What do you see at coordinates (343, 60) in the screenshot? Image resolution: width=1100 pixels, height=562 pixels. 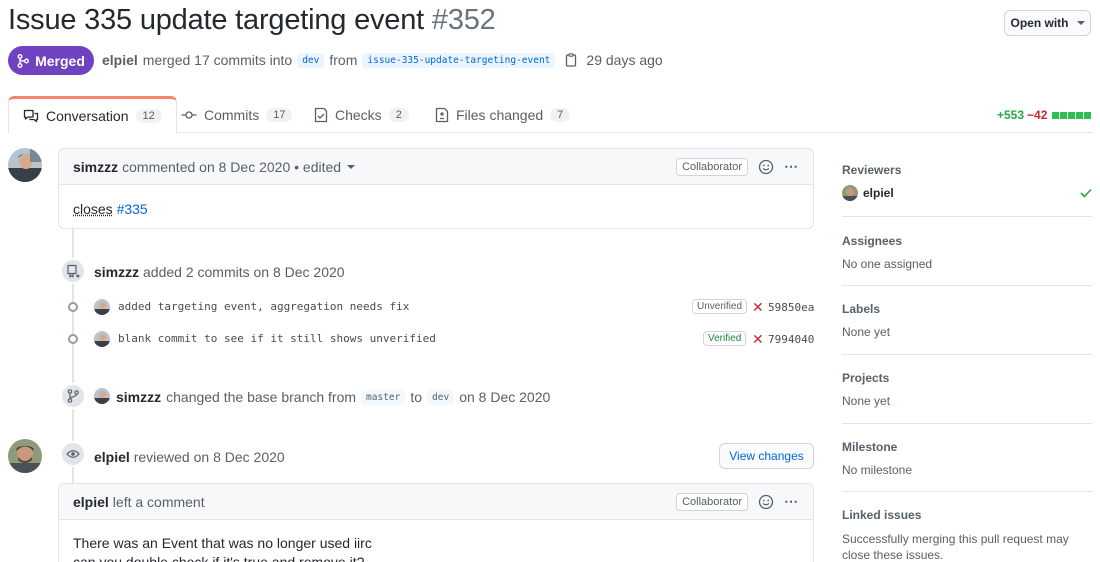 I see `from-text: from` at bounding box center [343, 60].